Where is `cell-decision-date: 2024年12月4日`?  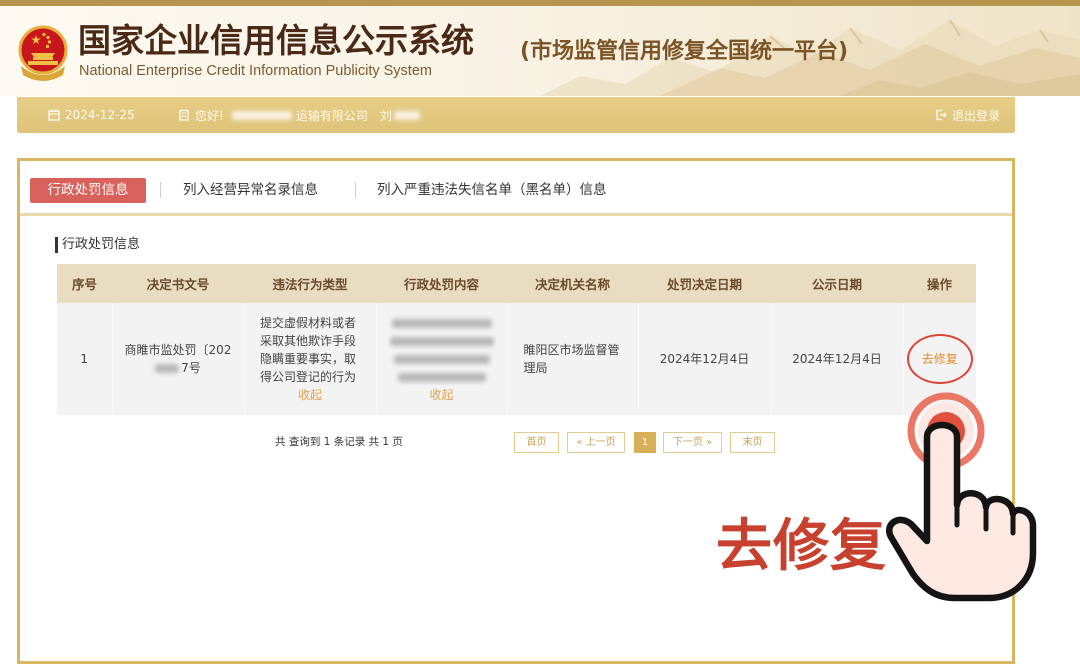
cell-decision-date: 2024年12月4日 is located at coordinates (705, 359).